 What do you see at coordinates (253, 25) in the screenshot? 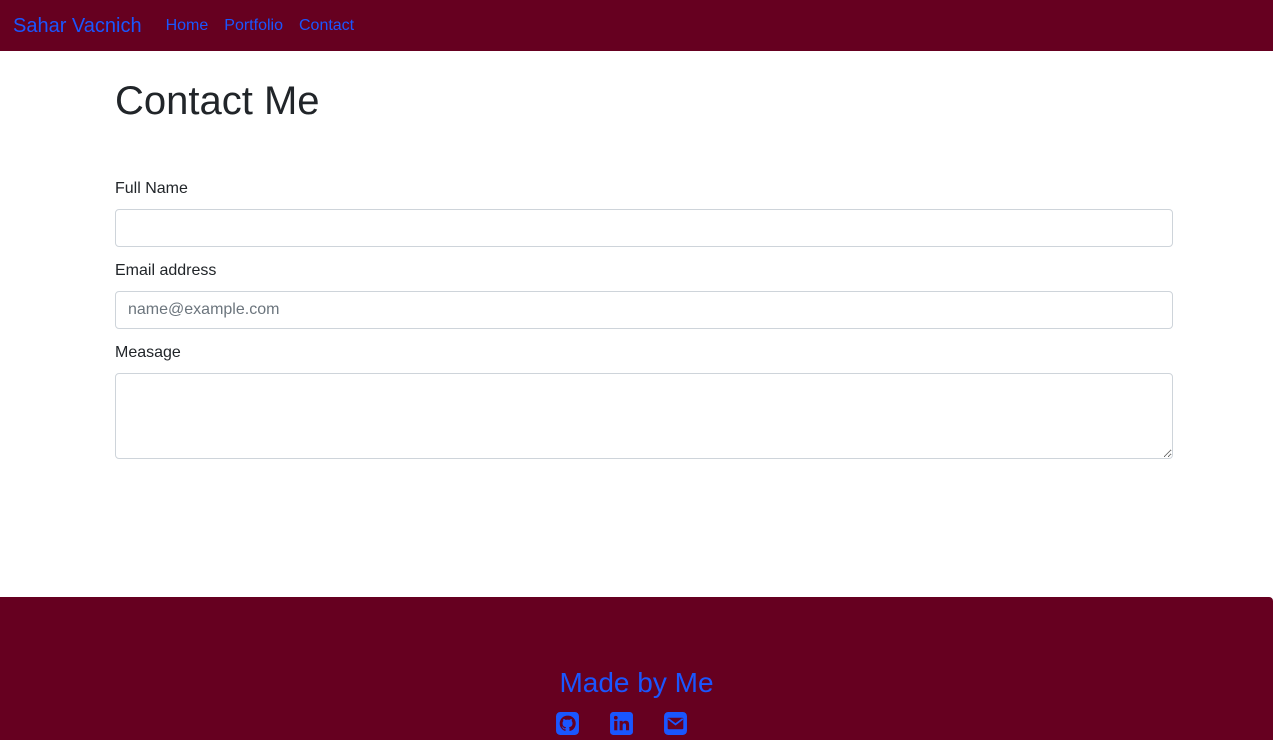
I see `nav-link-portfolio: Portfolio` at bounding box center [253, 25].